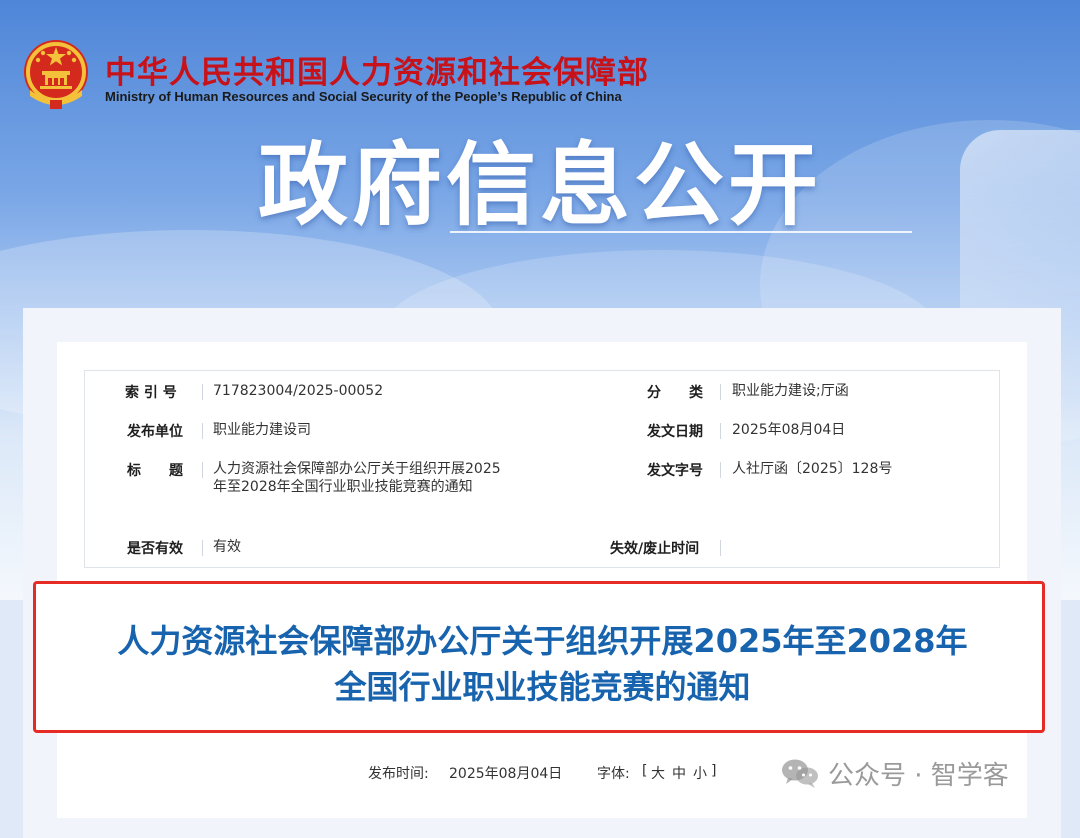  Describe the element at coordinates (675, 432) in the screenshot. I see `issue-date-label: 发文日期` at that location.